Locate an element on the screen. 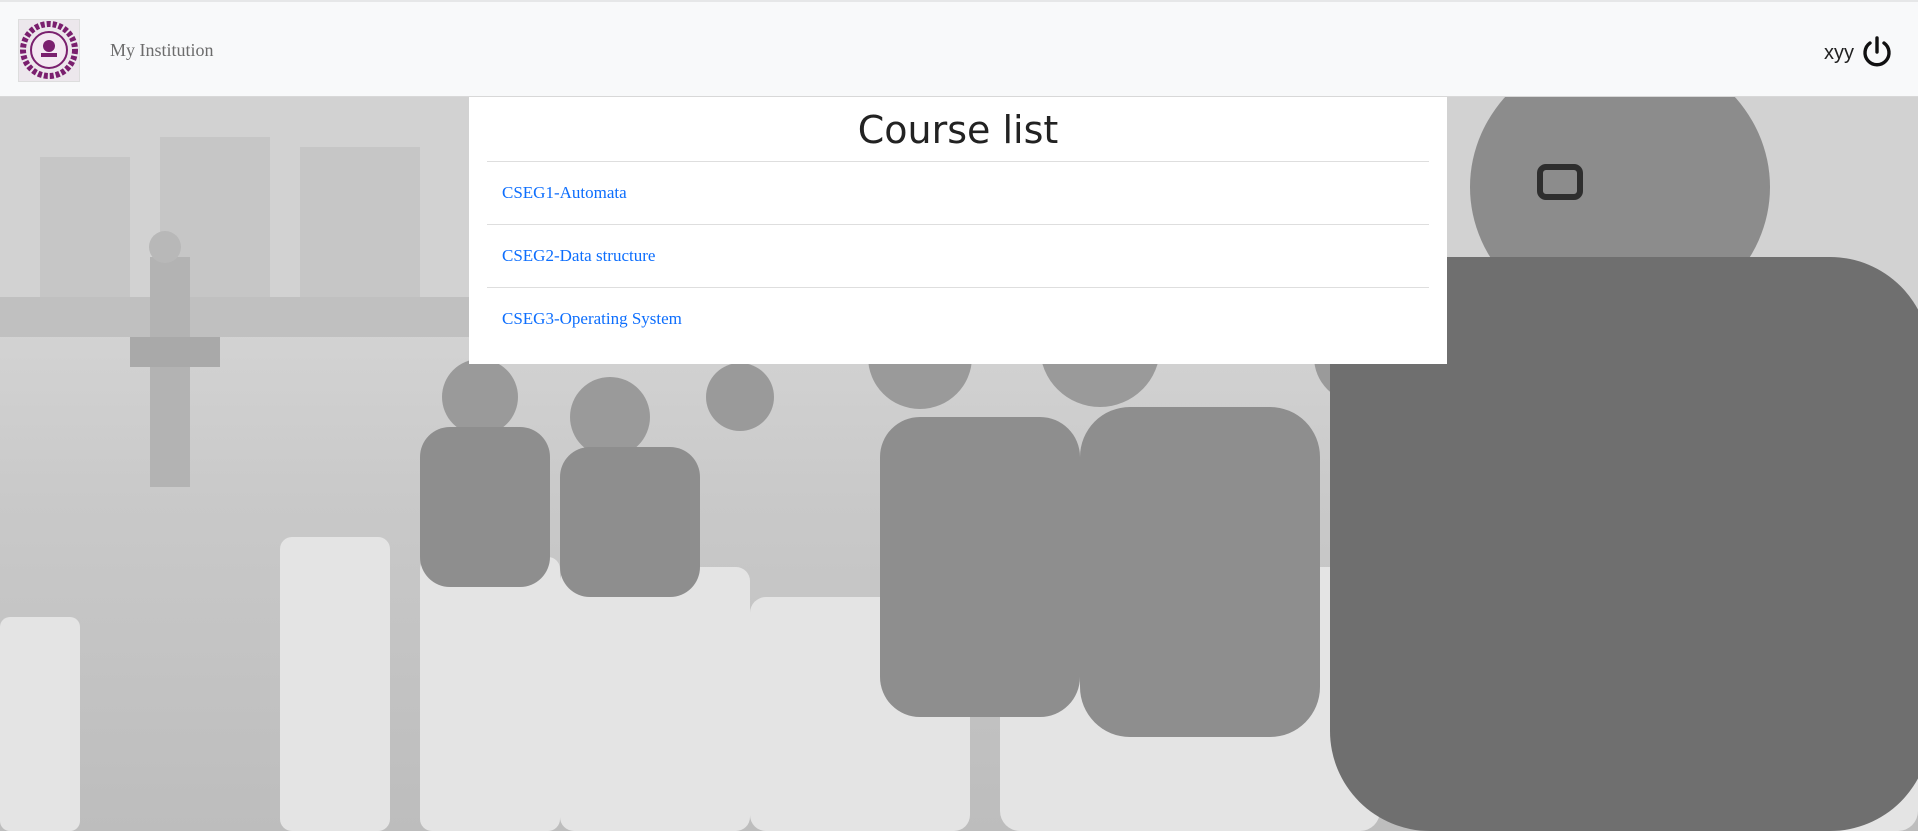  seal-logo-icon is located at coordinates (49, 50).